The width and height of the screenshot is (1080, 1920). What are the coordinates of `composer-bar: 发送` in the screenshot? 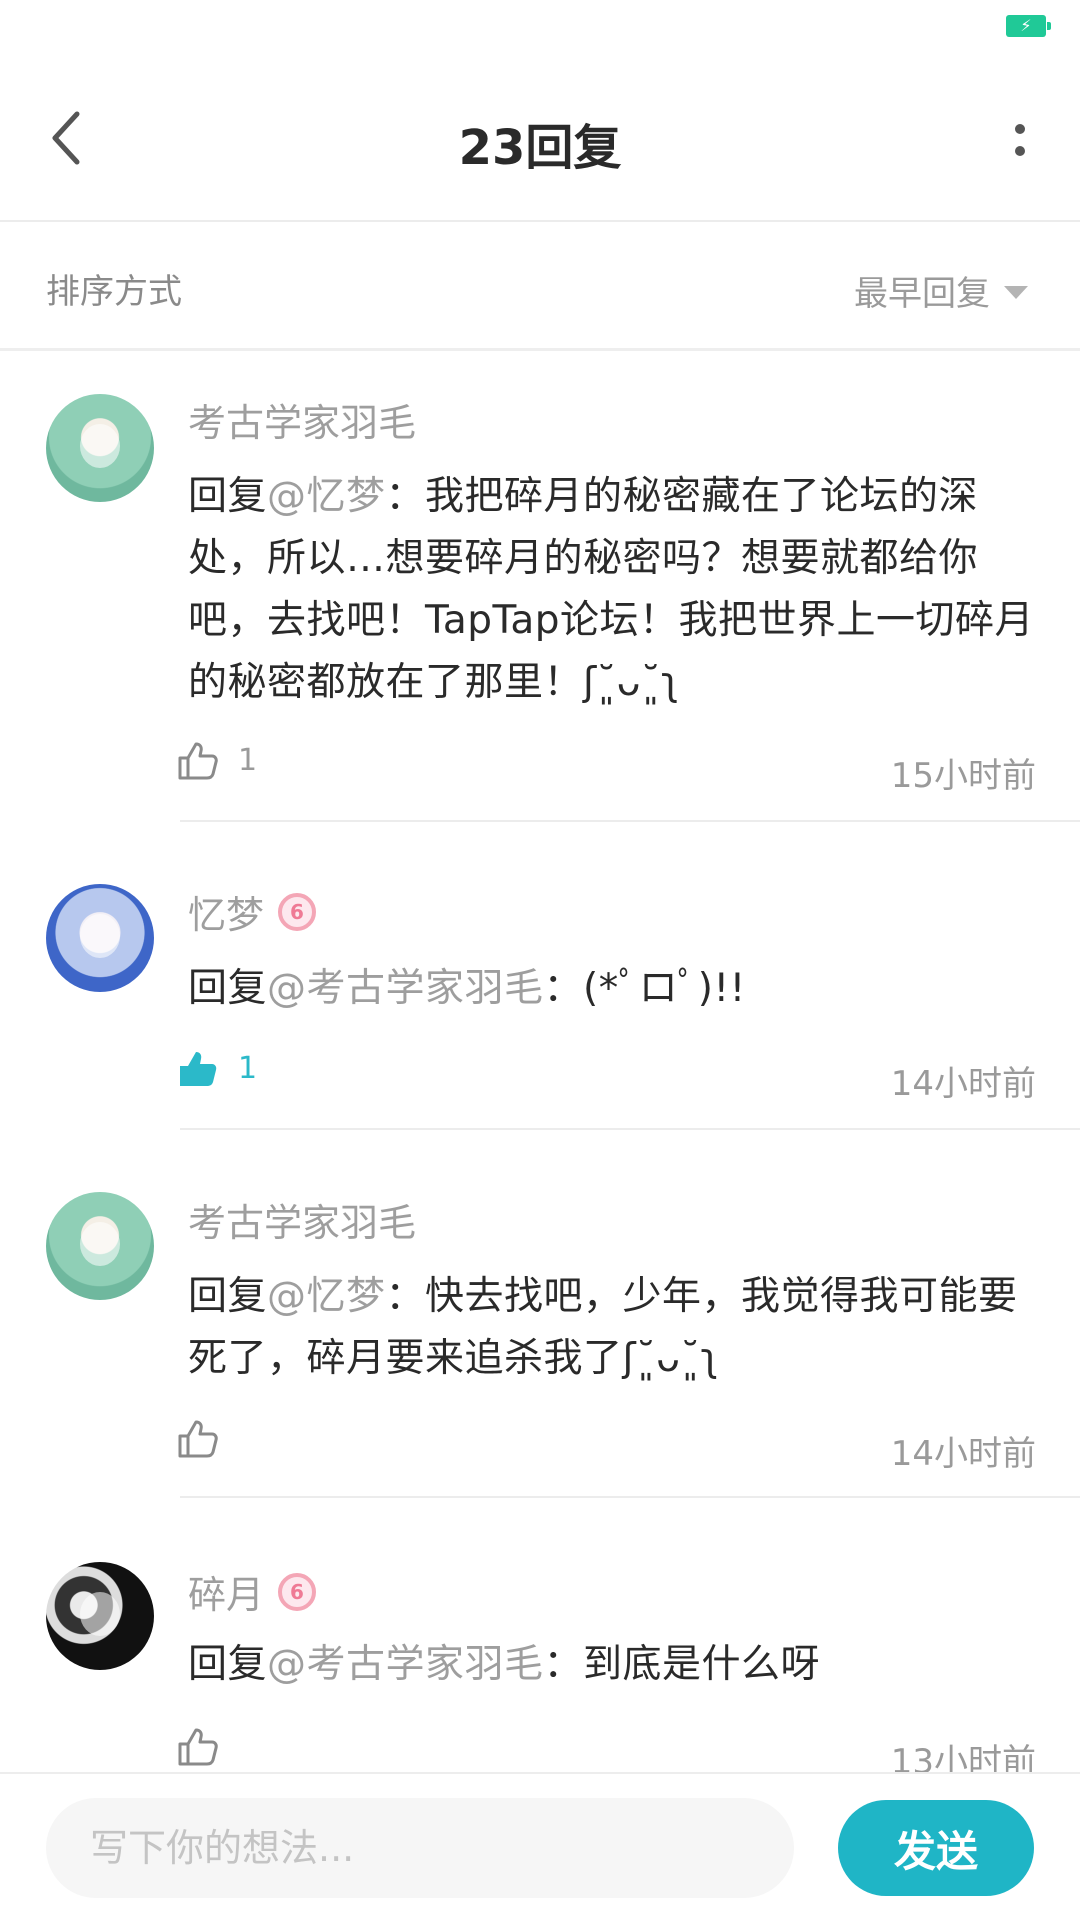 It's located at (540, 1846).